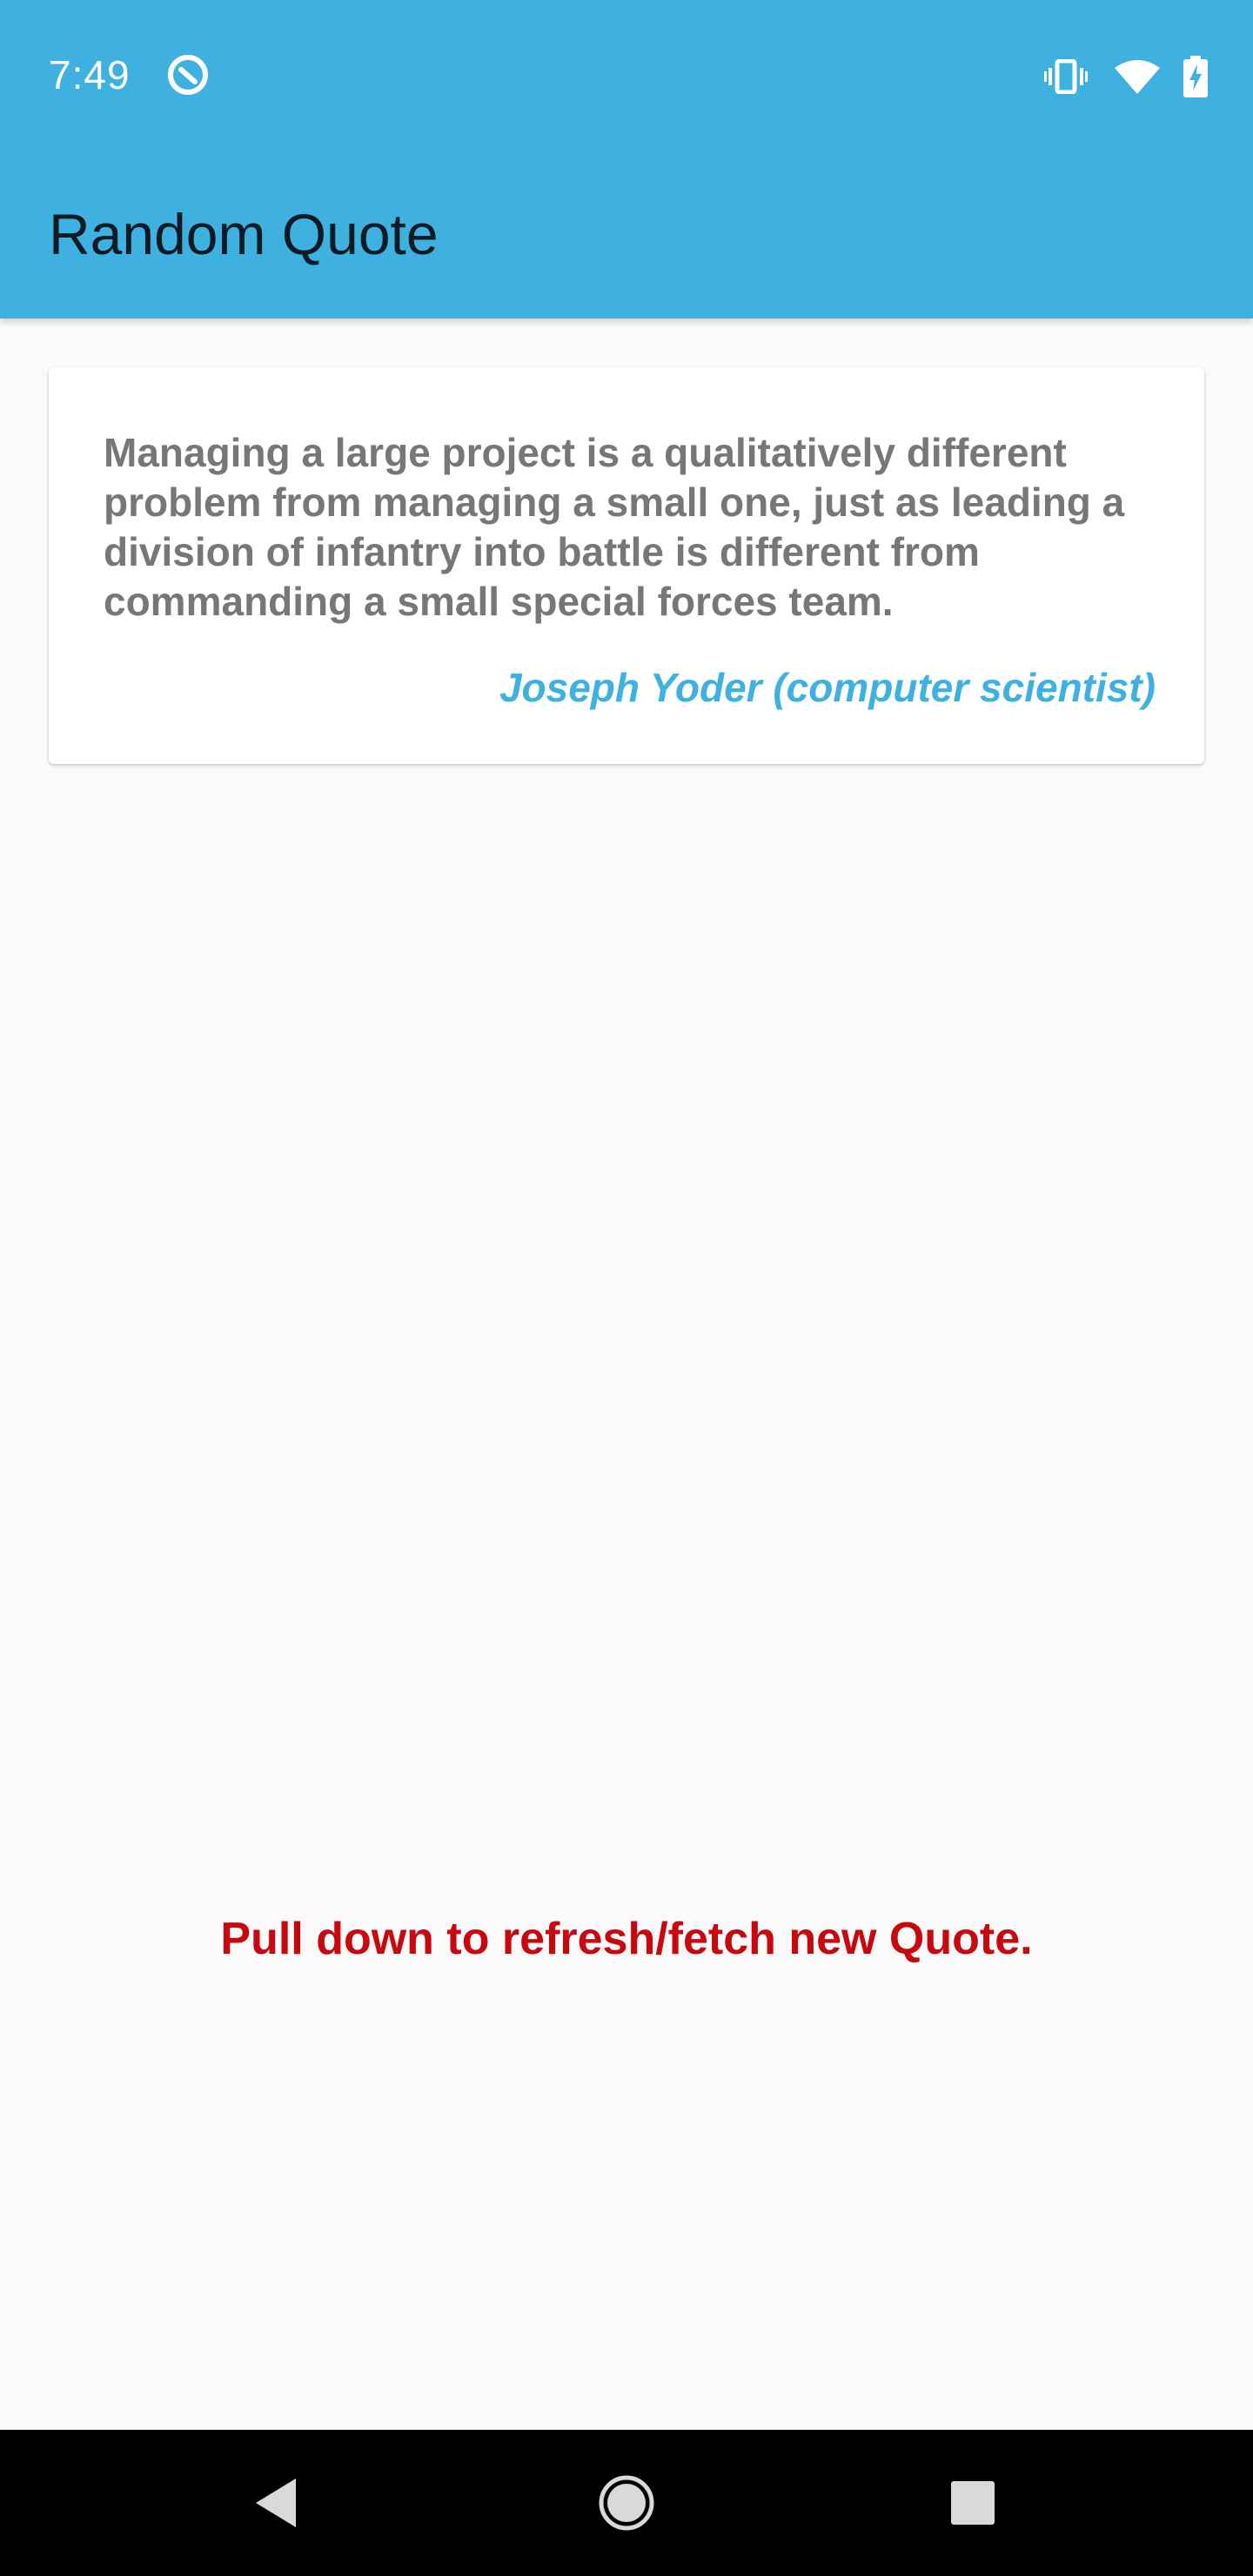 Image resolution: width=1253 pixels, height=2576 pixels. I want to click on recents-icon, so click(973, 2503).